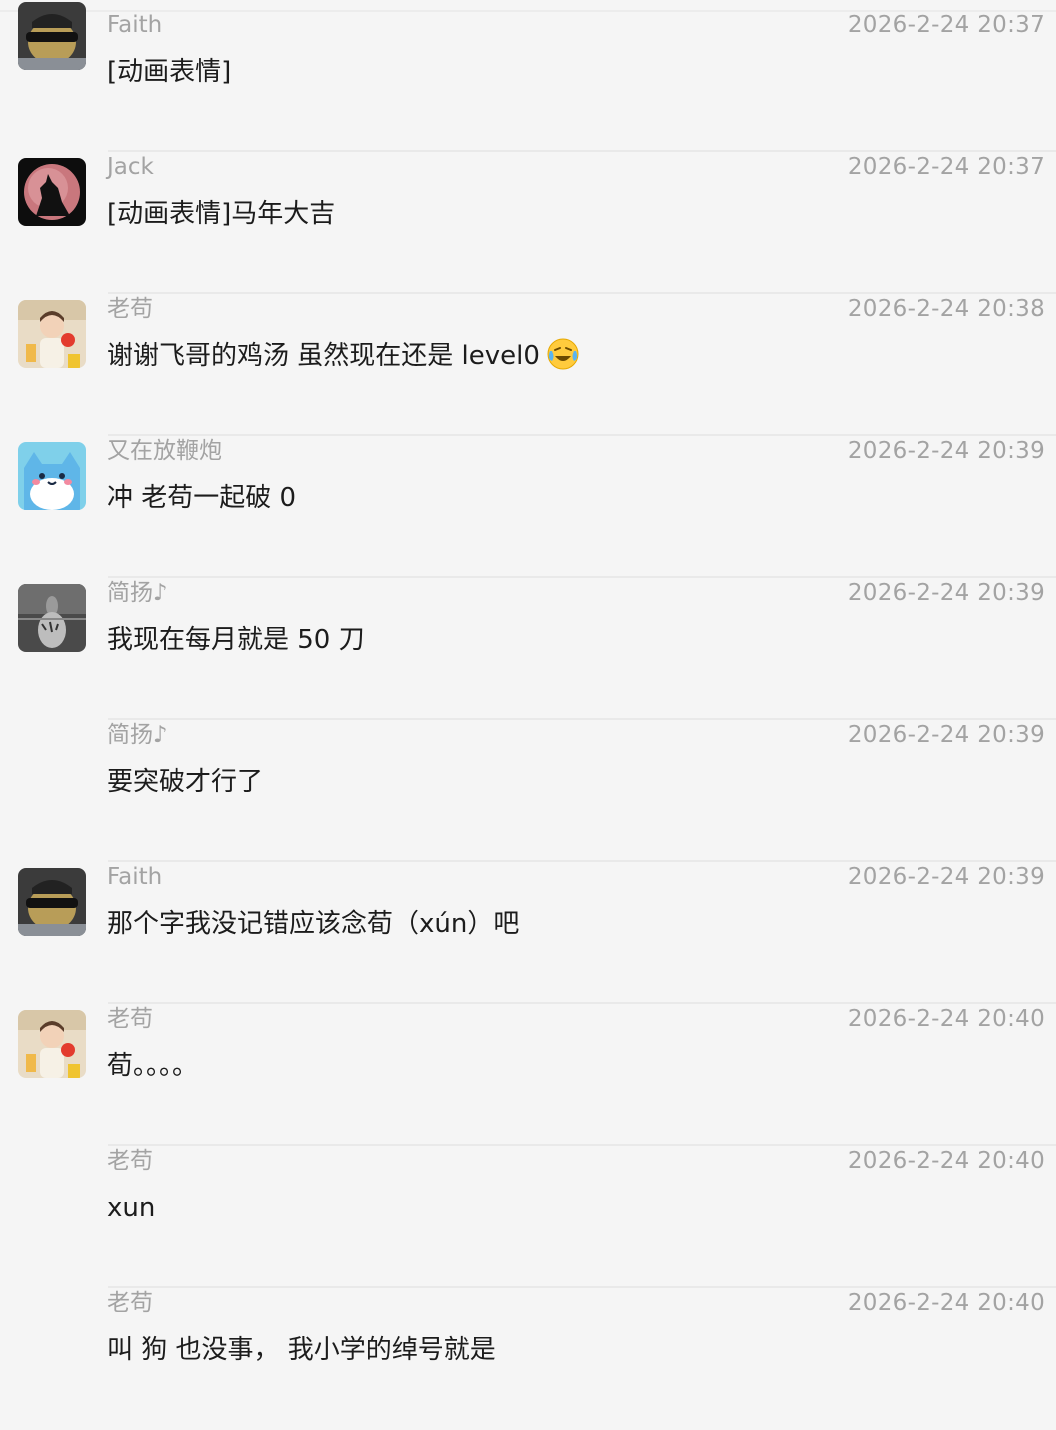  I want to click on message-text: 荀。。。。, so click(152, 1066).